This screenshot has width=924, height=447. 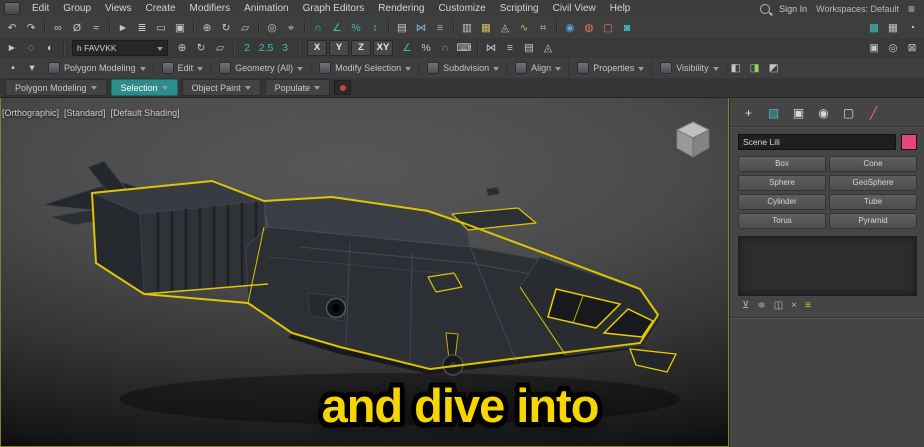 I want to click on ribbon-group-button: Geometry (All), so click(x=262, y=68).